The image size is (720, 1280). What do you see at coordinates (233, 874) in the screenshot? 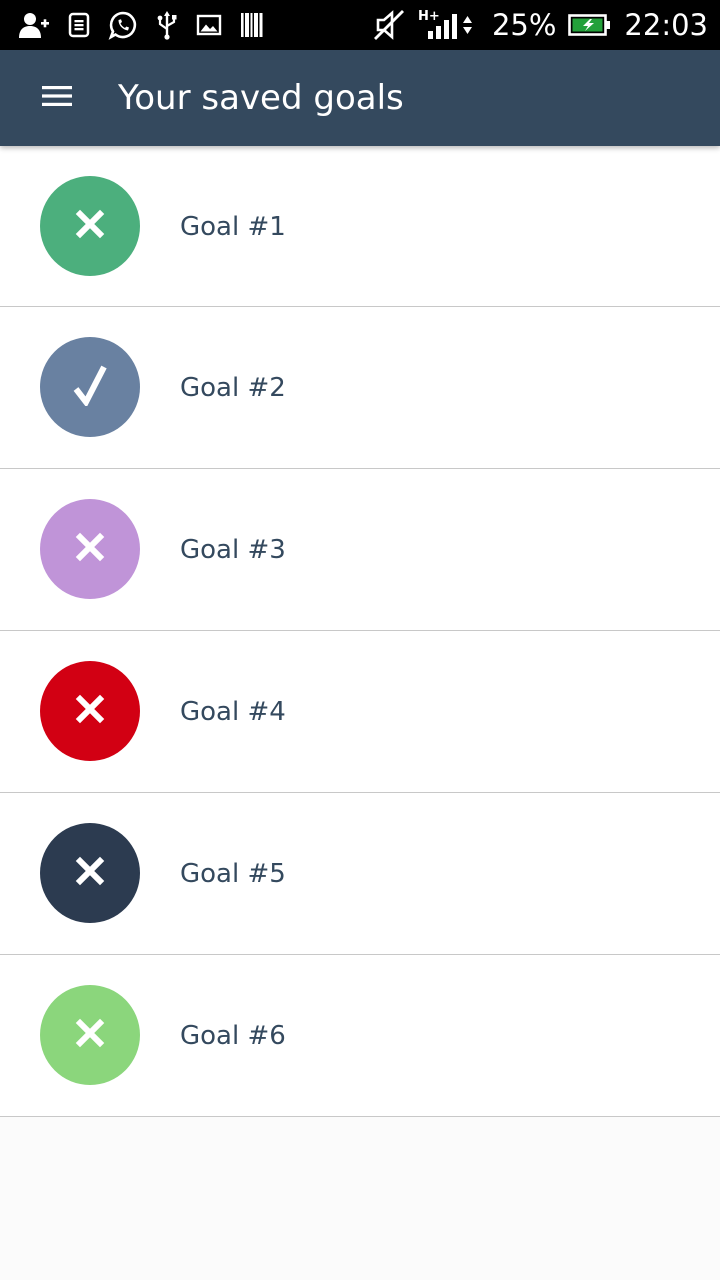
I see `goal-label: Goal #5` at bounding box center [233, 874].